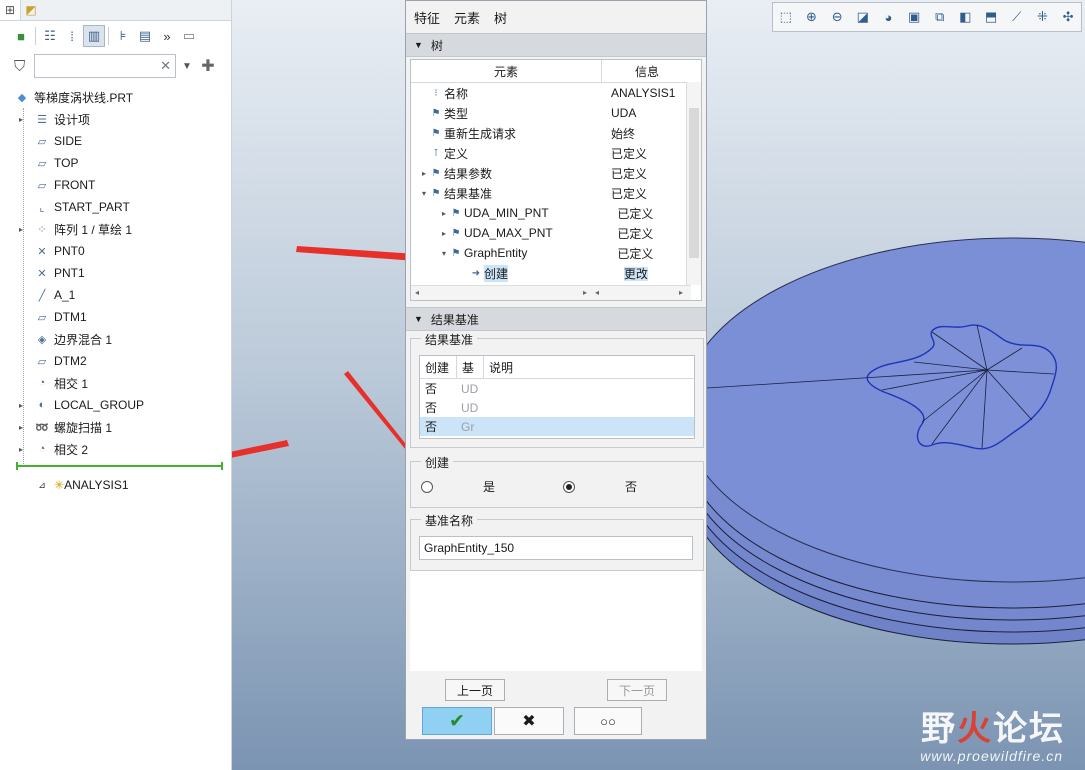 Image resolution: width=1085 pixels, height=770 pixels. Describe the element at coordinates (145, 36) in the screenshot. I see `settings-icon: ▤` at that location.